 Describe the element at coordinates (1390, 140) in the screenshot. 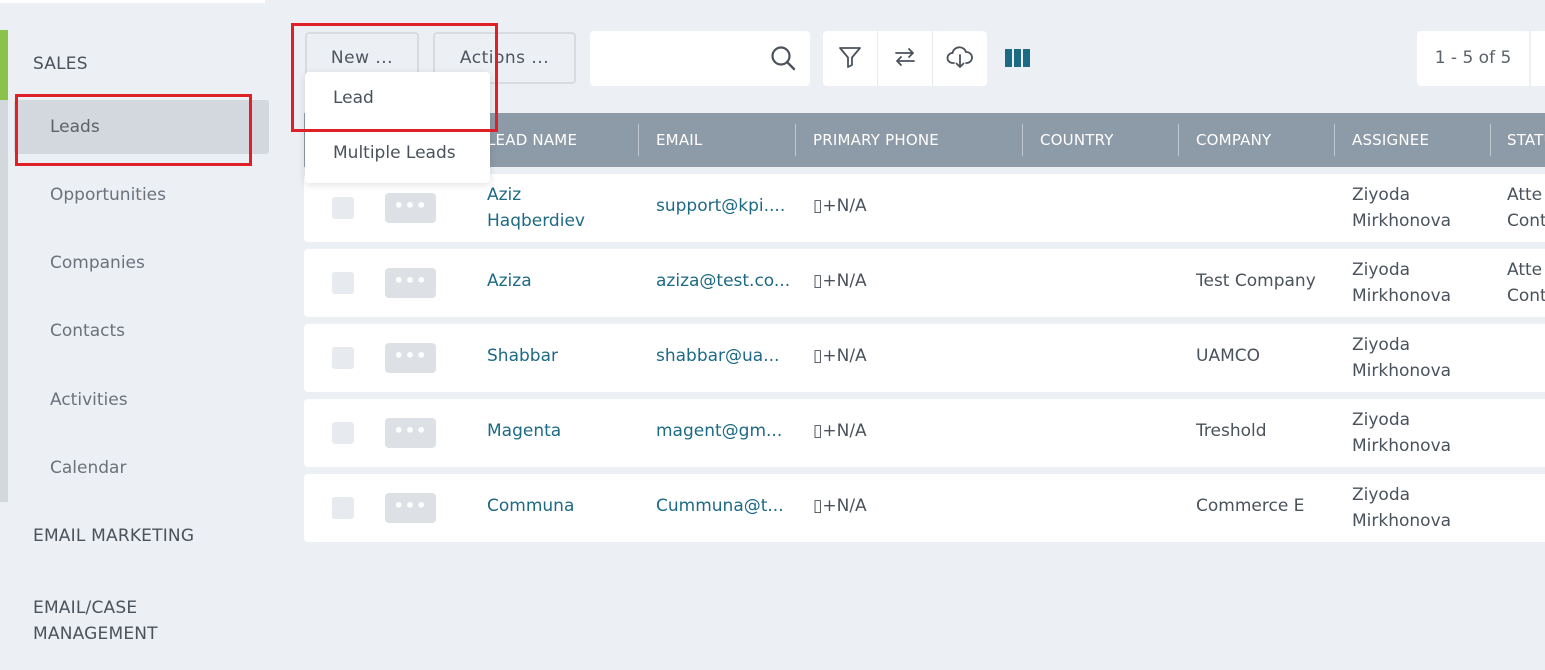

I see `column-header-assignee: ASSIGNEE` at that location.